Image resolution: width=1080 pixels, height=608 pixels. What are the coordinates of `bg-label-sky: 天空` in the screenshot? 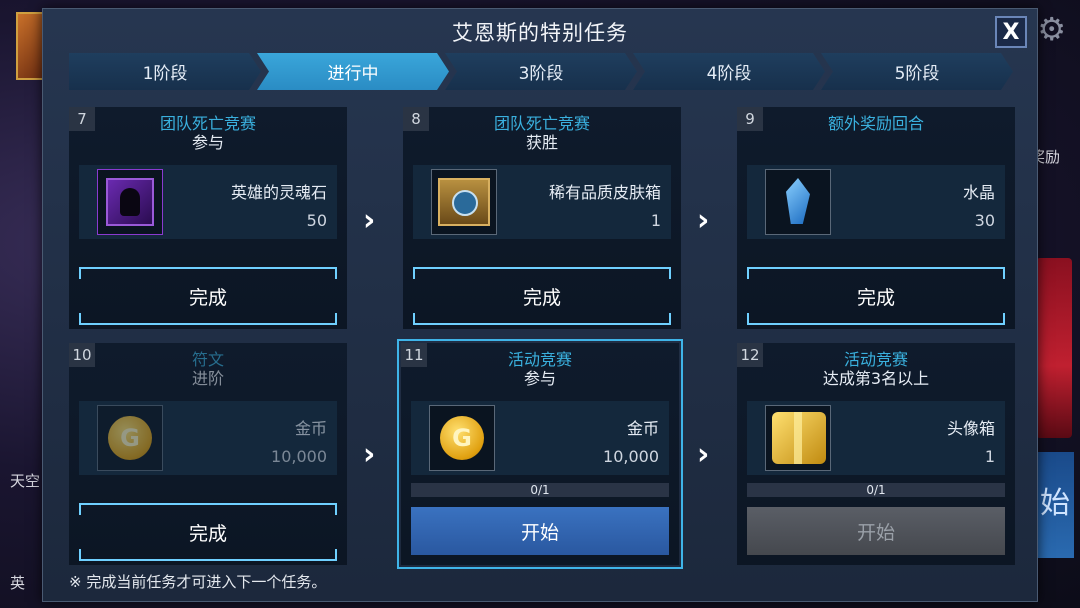 It's located at (25, 481).